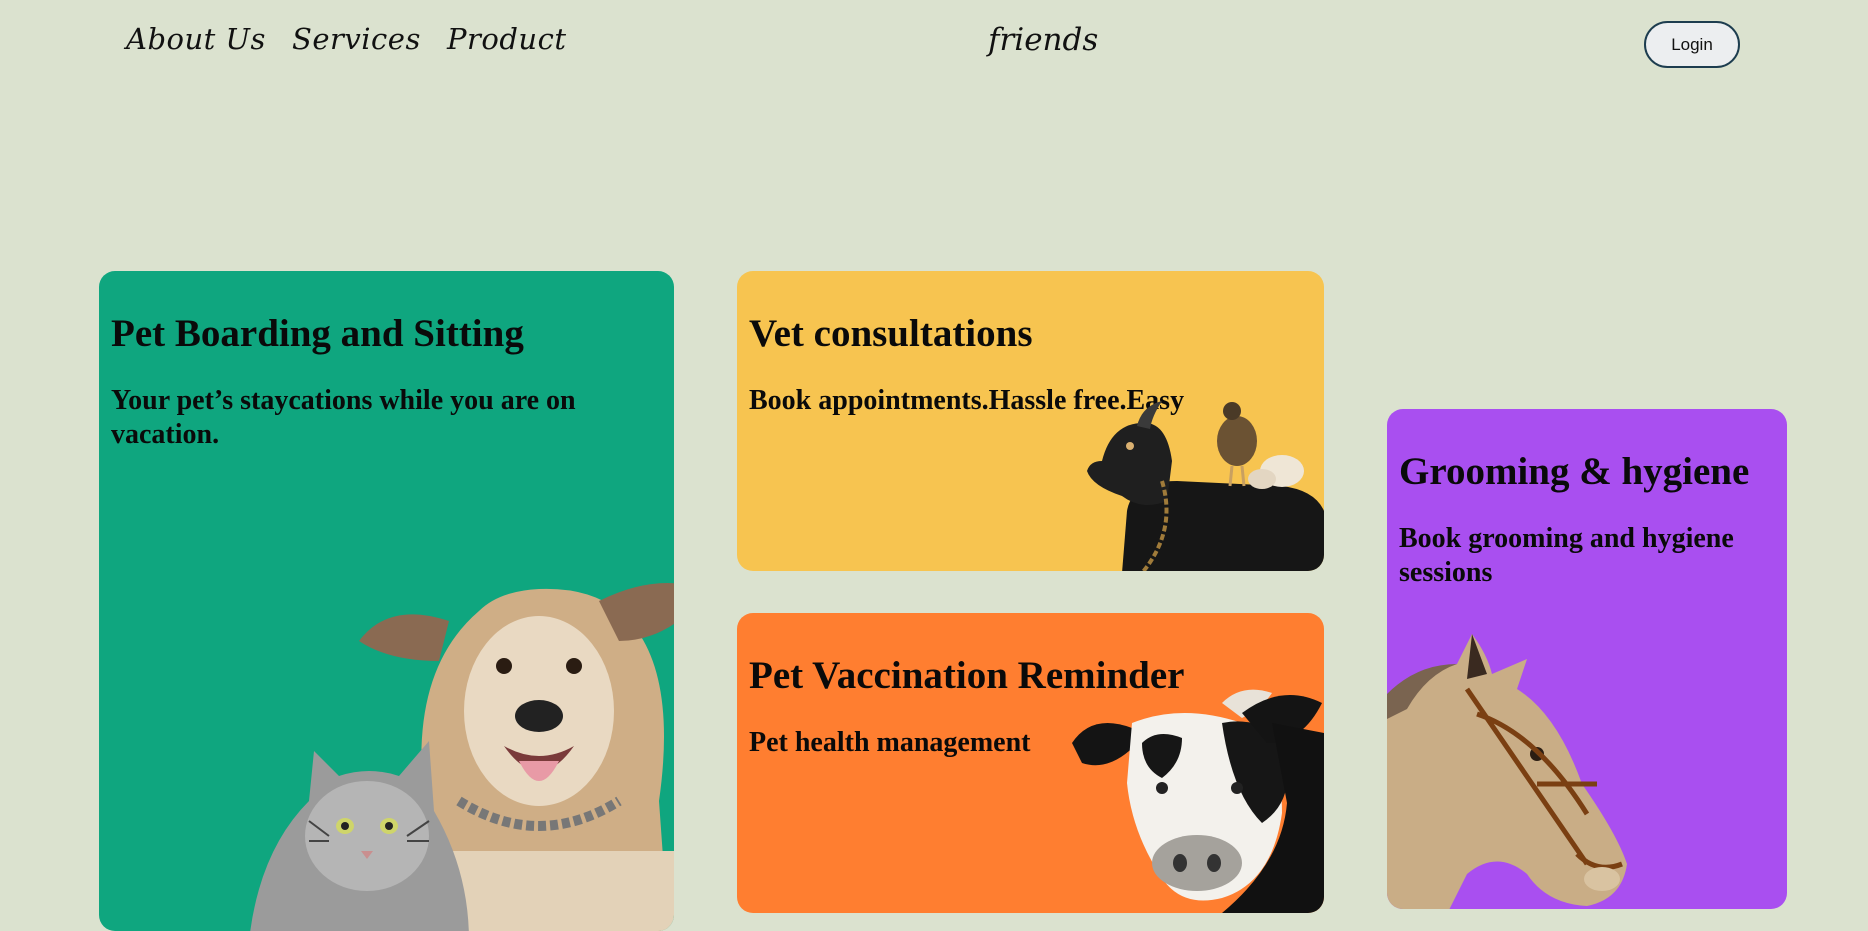 Image resolution: width=1868 pixels, height=931 pixels. Describe the element at coordinates (1566, 555) in the screenshot. I see `card-subtitle: Book grooming and hygiene sessions` at that location.